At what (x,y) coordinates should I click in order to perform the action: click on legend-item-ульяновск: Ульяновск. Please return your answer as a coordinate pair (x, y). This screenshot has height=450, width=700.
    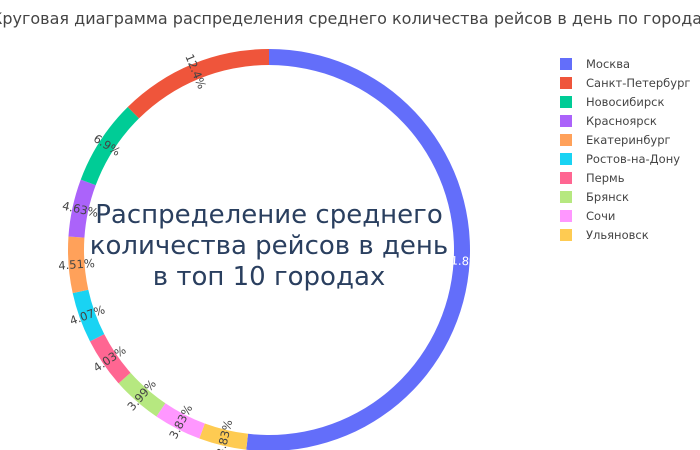
    Looking at the image, I should click on (629, 234).